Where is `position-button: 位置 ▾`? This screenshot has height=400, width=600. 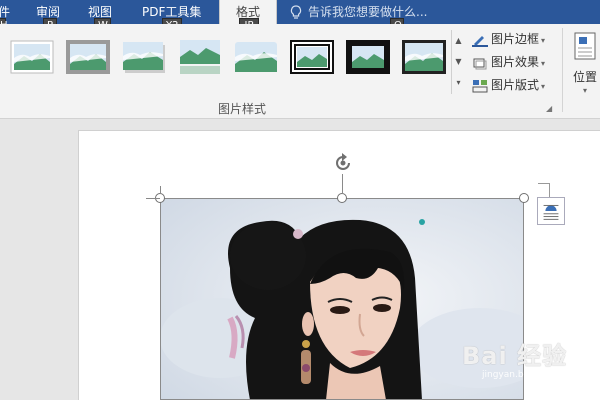 position-button: 位置 ▾ is located at coordinates (584, 70).